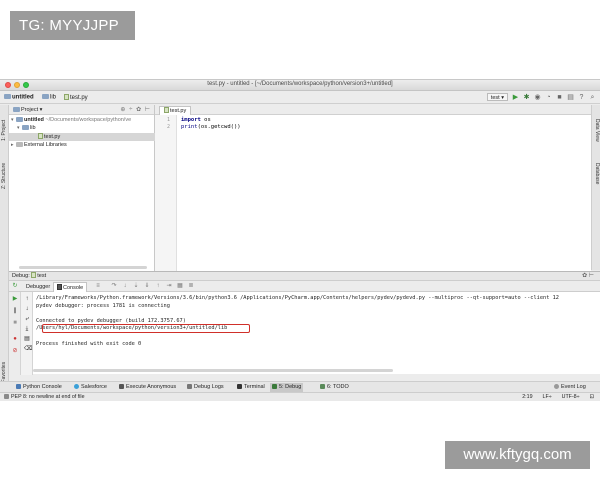 Image resolution: width=600 pixels, height=480 pixels. I want to click on structure-tool-tab: Z: Structure, so click(4, 176).